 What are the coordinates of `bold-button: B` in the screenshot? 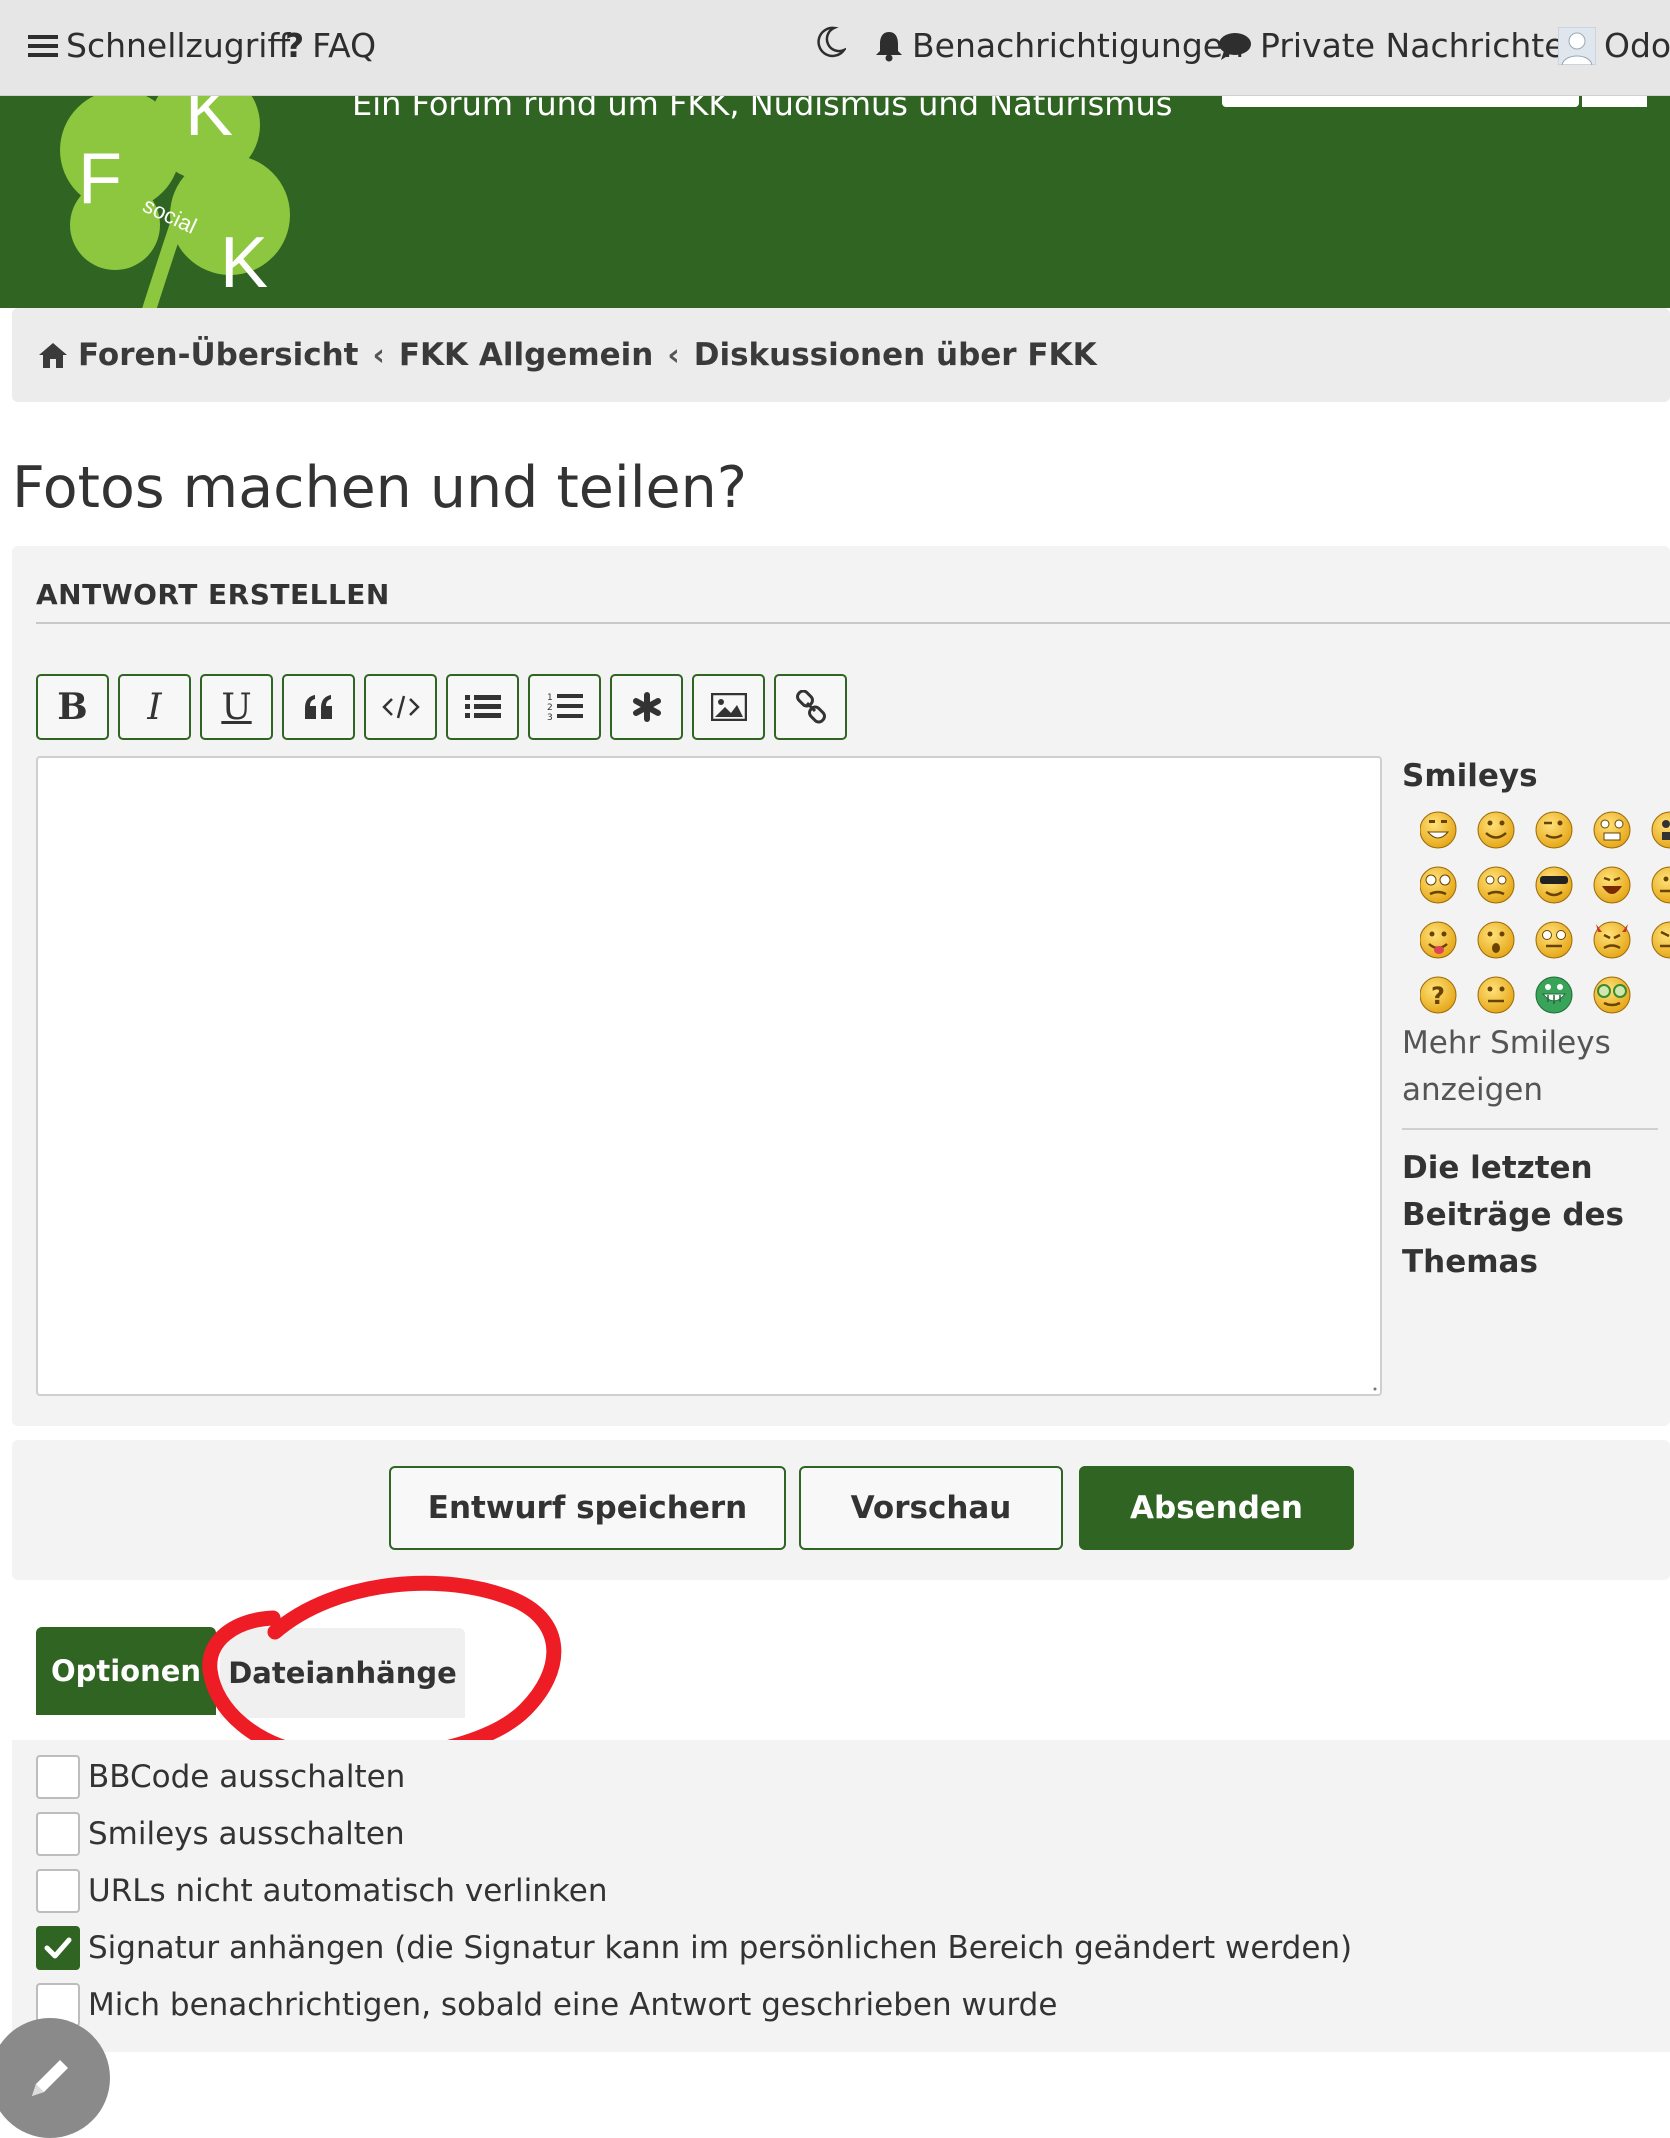 It's located at (72, 707).